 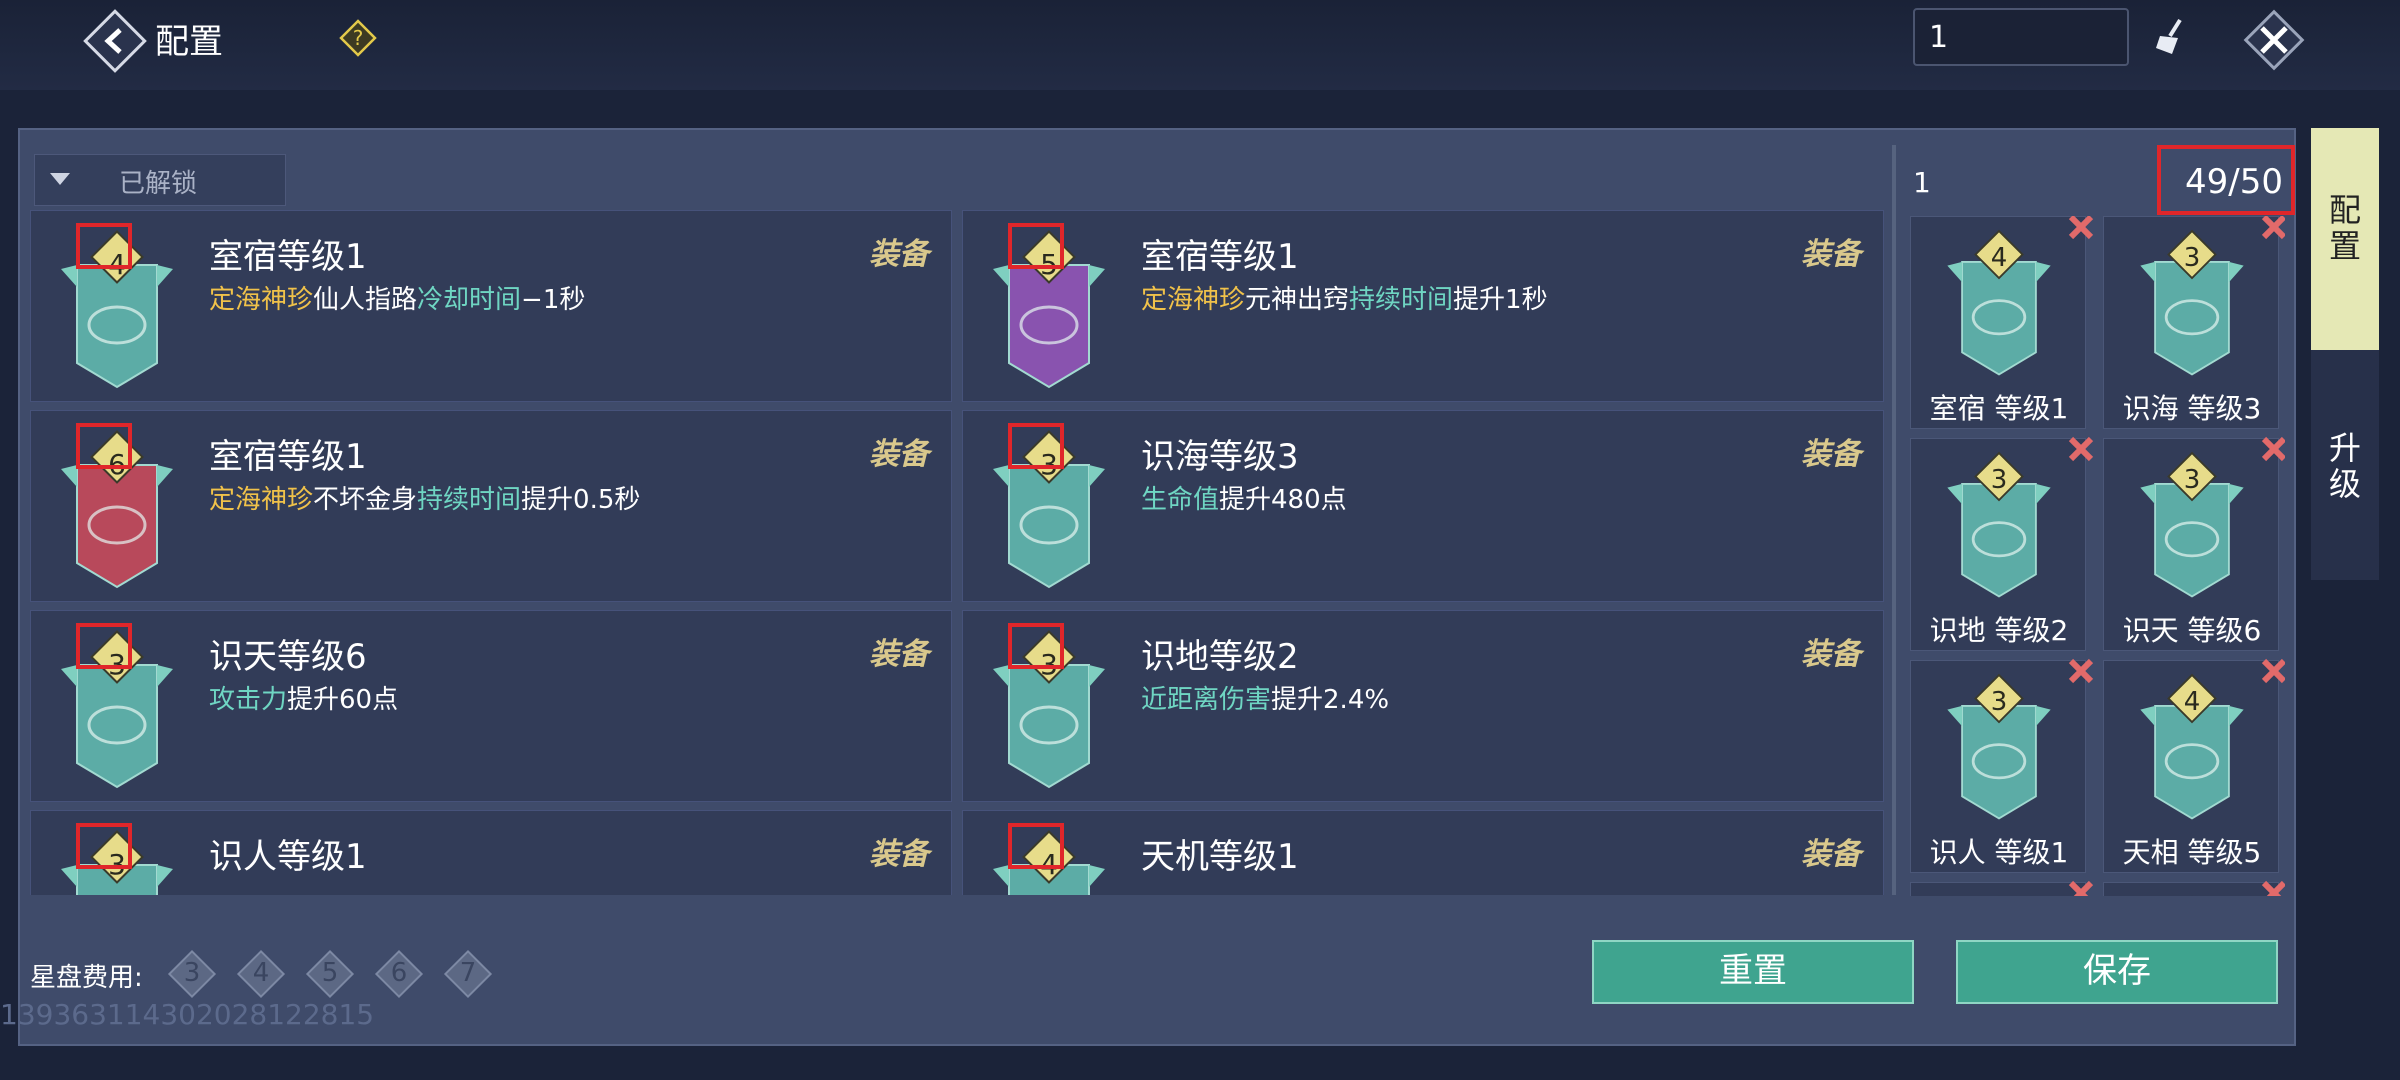 What do you see at coordinates (60, 179) in the screenshot?
I see `chevron-down-icon` at bounding box center [60, 179].